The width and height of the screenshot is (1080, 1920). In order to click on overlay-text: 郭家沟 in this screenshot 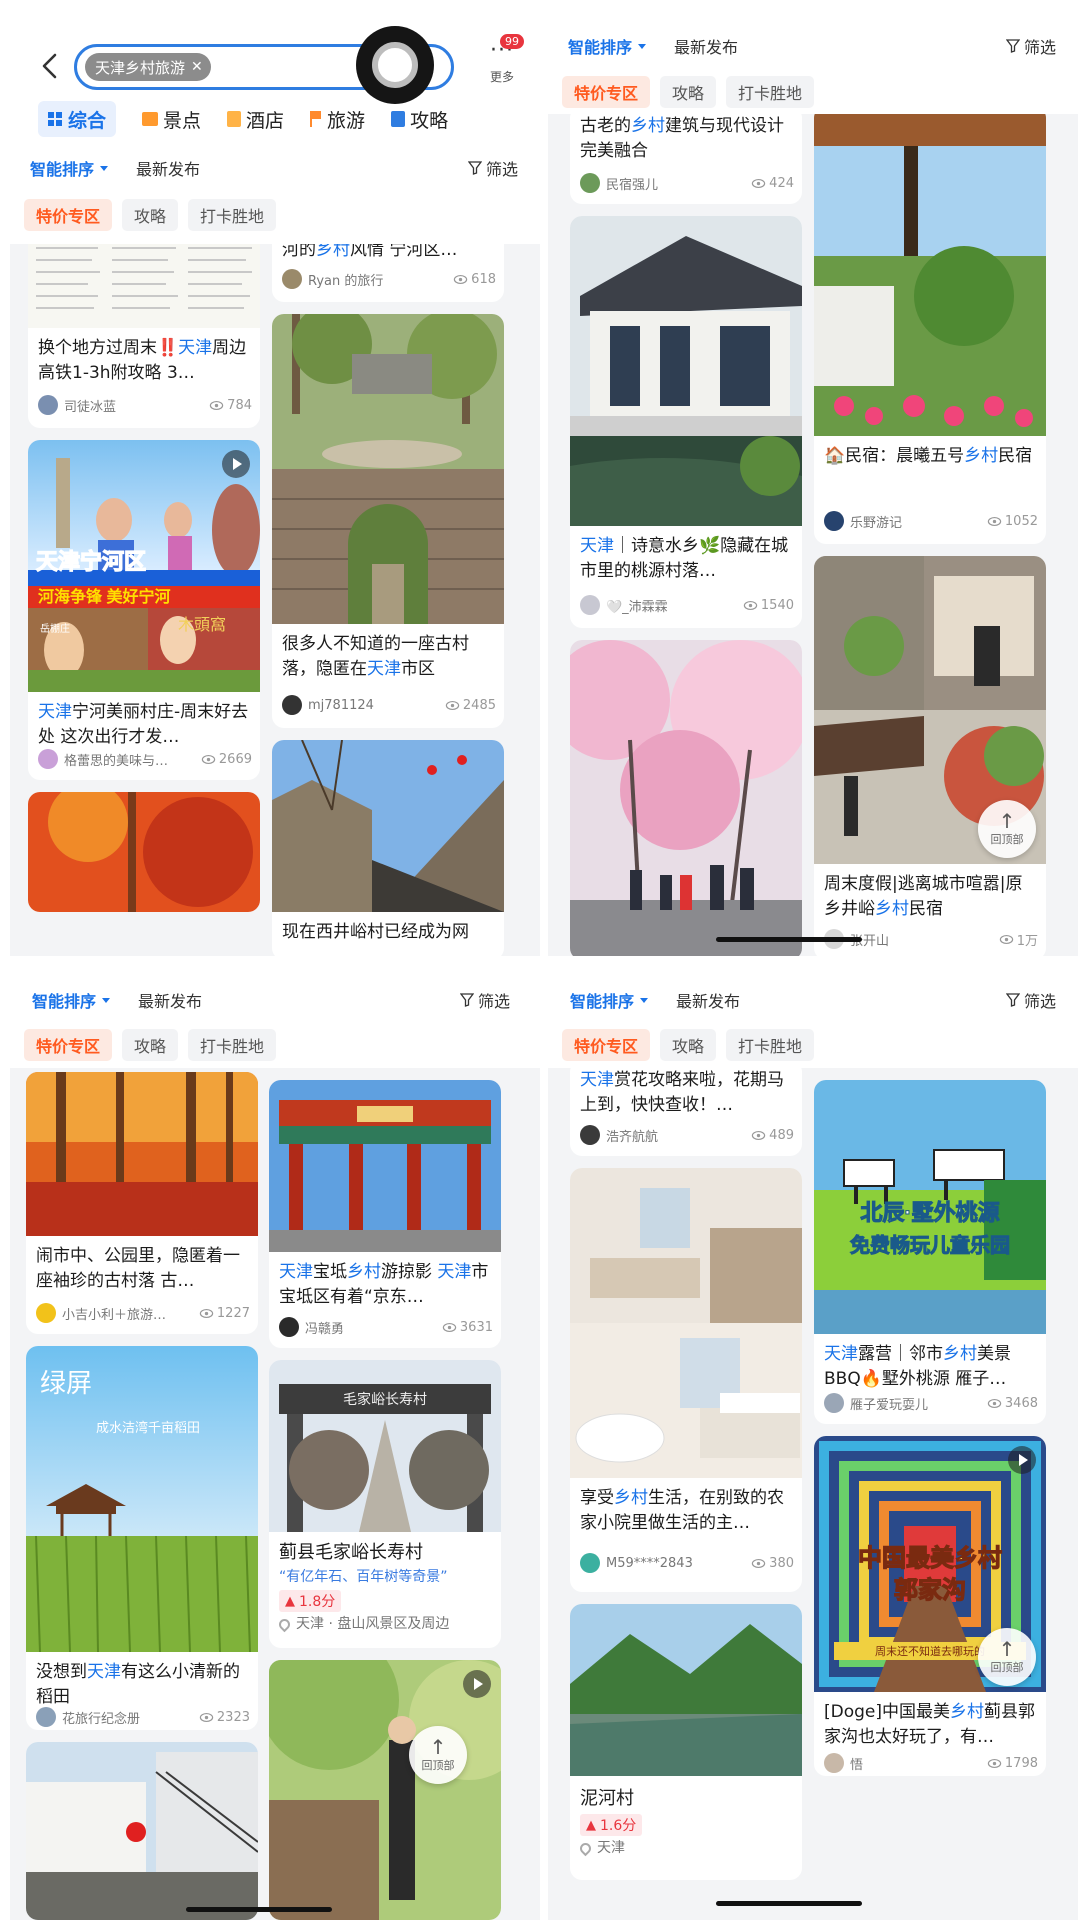, I will do `click(930, 1590)`.